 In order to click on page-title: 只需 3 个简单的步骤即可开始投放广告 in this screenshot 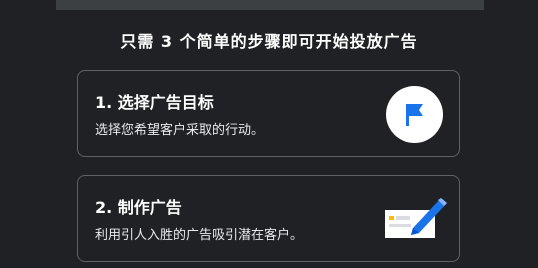, I will do `click(269, 41)`.